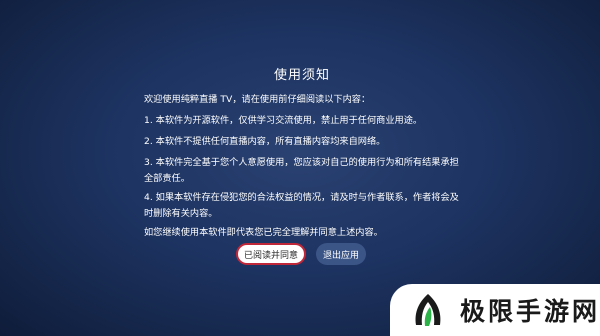  What do you see at coordinates (257, 99) in the screenshot?
I see `intro-text: 欢迎使用纯粹直播 TV，请在使用前仔细阅读以下内容：` at bounding box center [257, 99].